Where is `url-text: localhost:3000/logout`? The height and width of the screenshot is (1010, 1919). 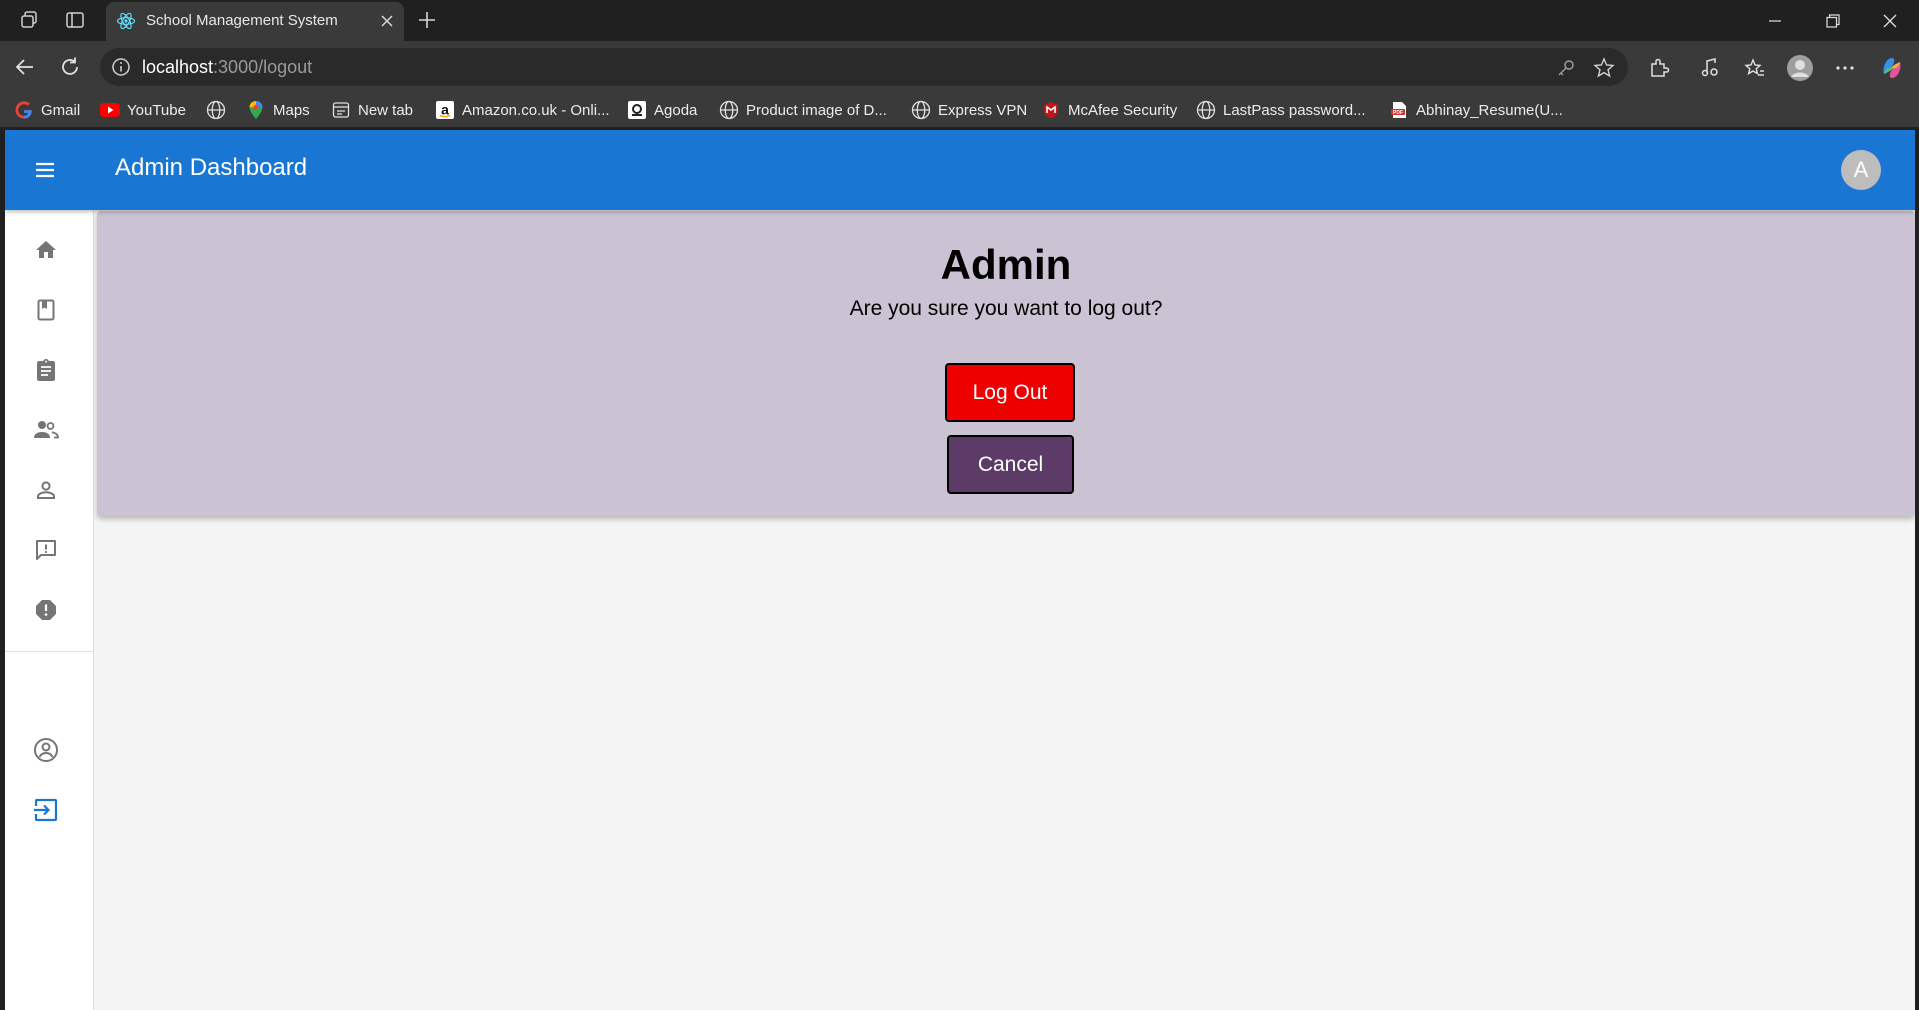 url-text: localhost:3000/logout is located at coordinates (227, 67).